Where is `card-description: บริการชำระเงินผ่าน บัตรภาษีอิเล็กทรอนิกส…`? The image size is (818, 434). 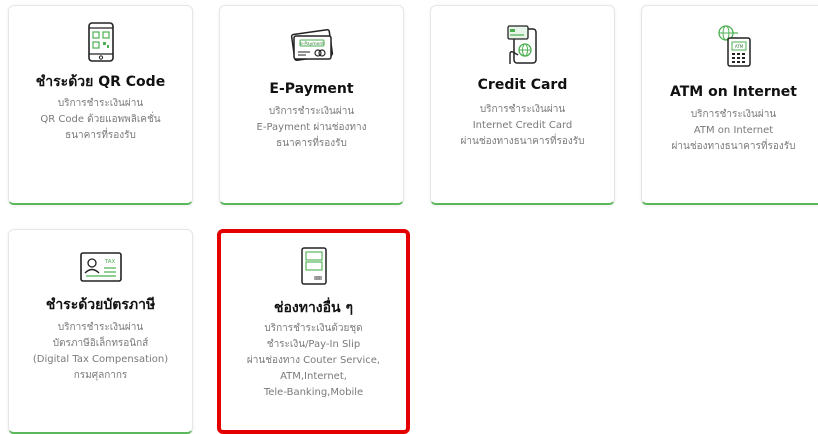
card-description: บริการชำระเงินผ่าน บัตรภาษีอิเล็กทรอนิกส… is located at coordinates (100, 351).